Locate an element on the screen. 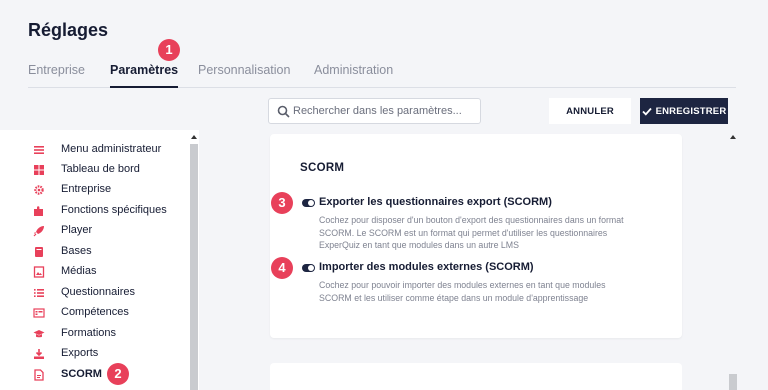 Image resolution: width=768 pixels, height=390 pixels. step-badge-3: 3 is located at coordinates (282, 203).